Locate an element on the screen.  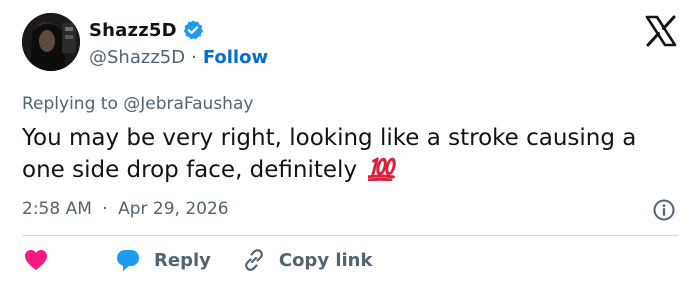
action-bar: Reply Copy link is located at coordinates (197, 260).